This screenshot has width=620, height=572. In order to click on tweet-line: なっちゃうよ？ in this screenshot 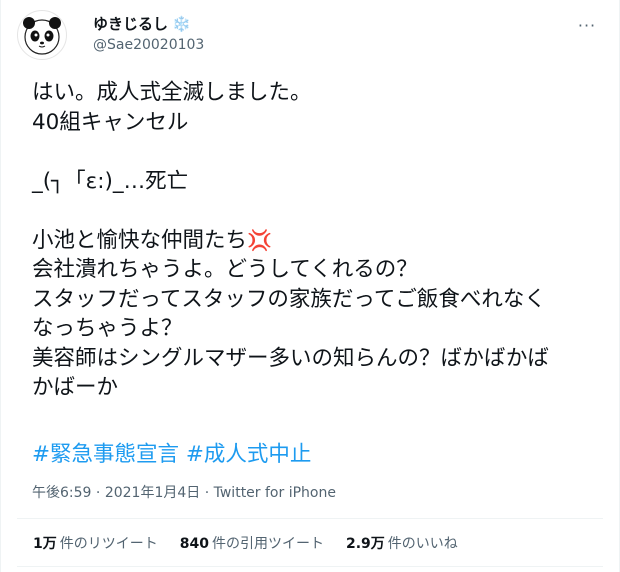, I will do `click(107, 328)`.